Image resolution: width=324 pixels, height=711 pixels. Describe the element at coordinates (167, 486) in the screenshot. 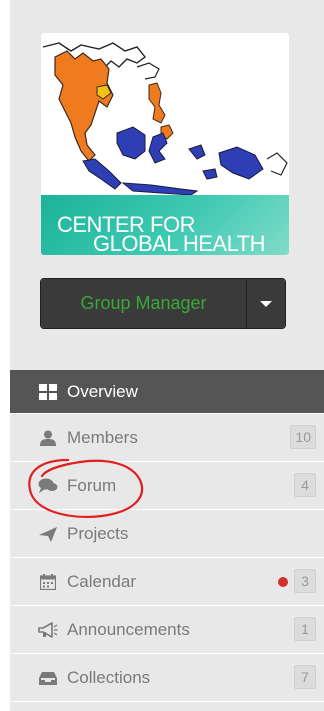

I see `nav-item-forum: Forum 4` at that location.